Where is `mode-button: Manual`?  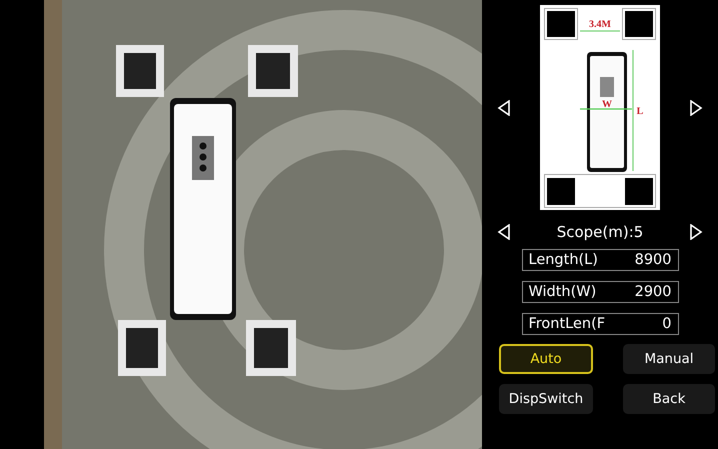 mode-button: Manual is located at coordinates (669, 359).